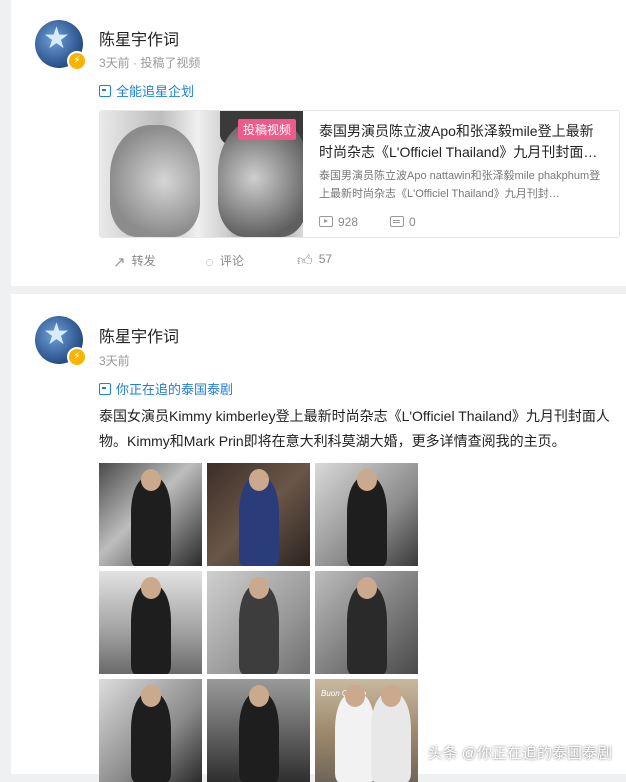 The image size is (626, 782). What do you see at coordinates (155, 91) in the screenshot?
I see `topic-label: 全能追星企划` at bounding box center [155, 91].